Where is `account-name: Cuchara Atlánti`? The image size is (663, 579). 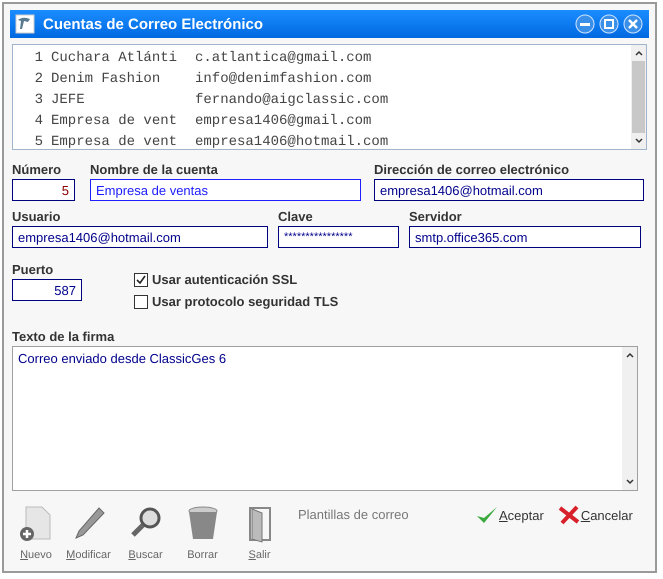 account-name: Cuchara Atlánti is located at coordinates (123, 58).